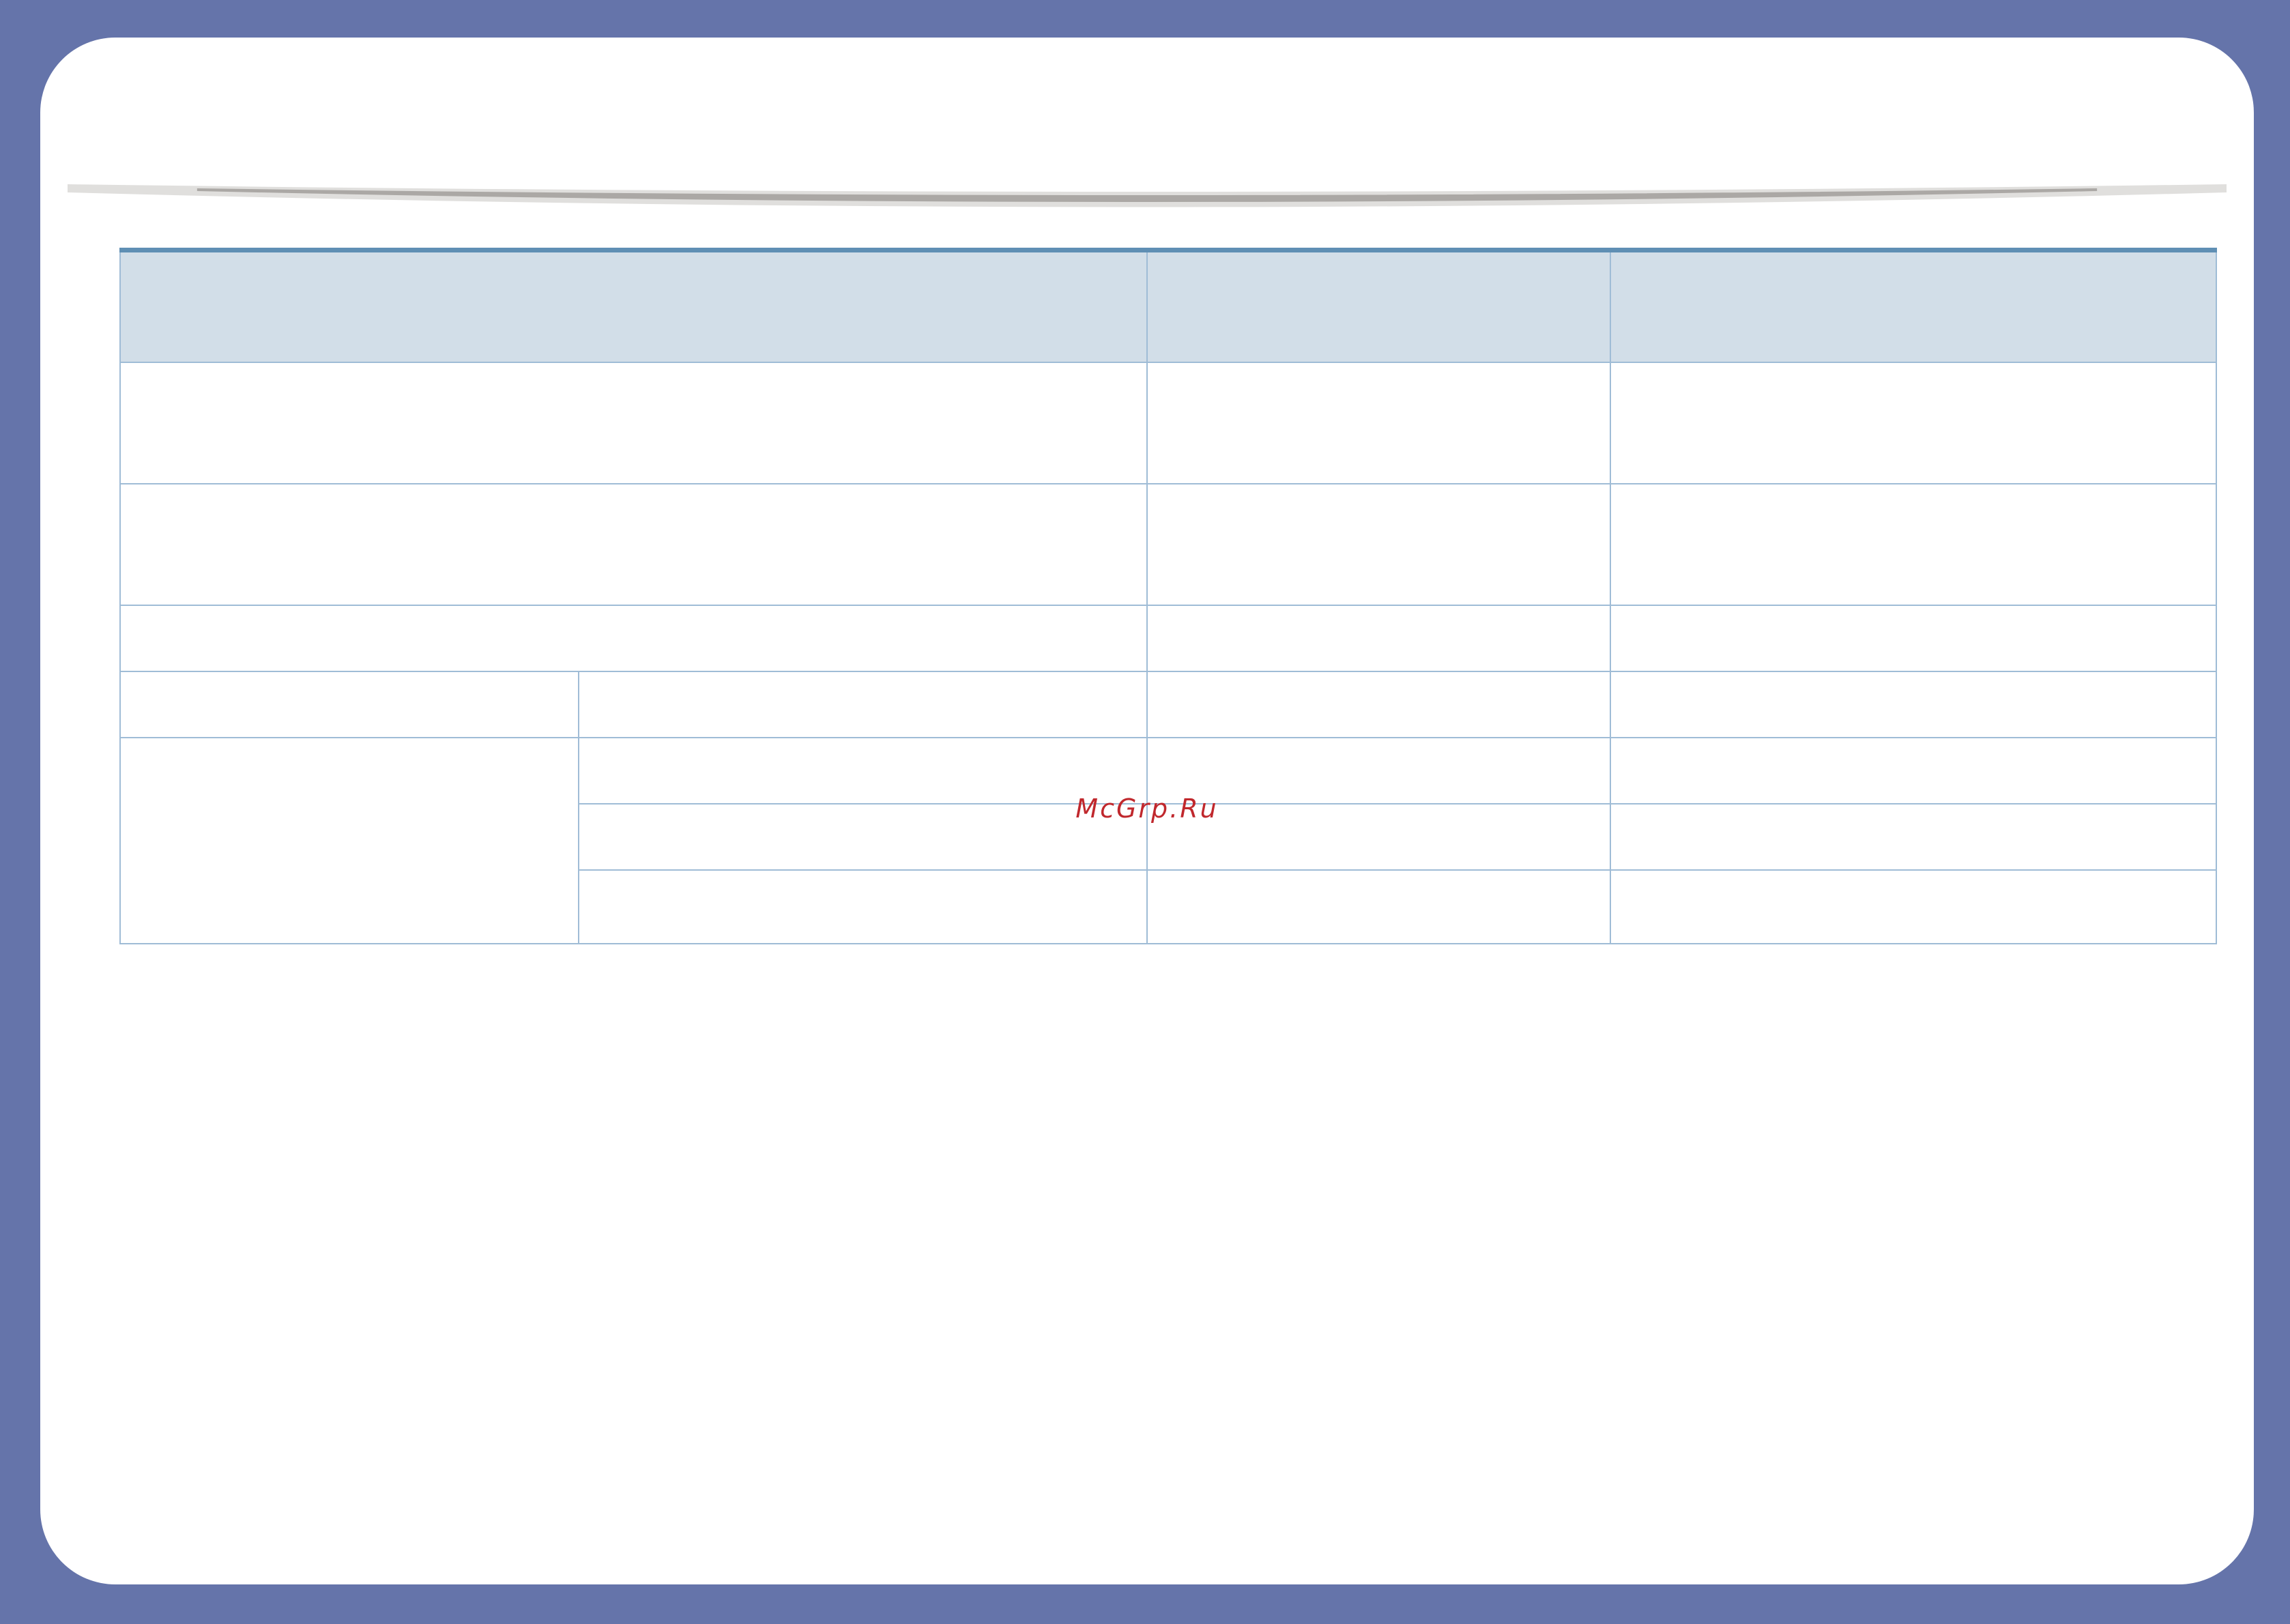 The height and width of the screenshot is (1624, 2290). I want to click on table-header-row, so click(1168, 306).